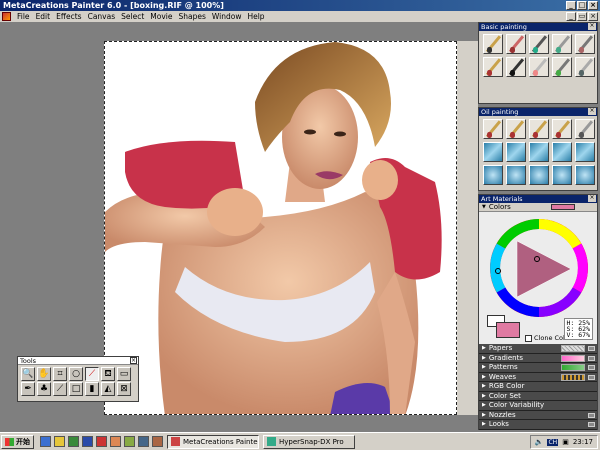  Describe the element at coordinates (76, 374) in the screenshot. I see `lasso-tool-icon: ○` at that location.